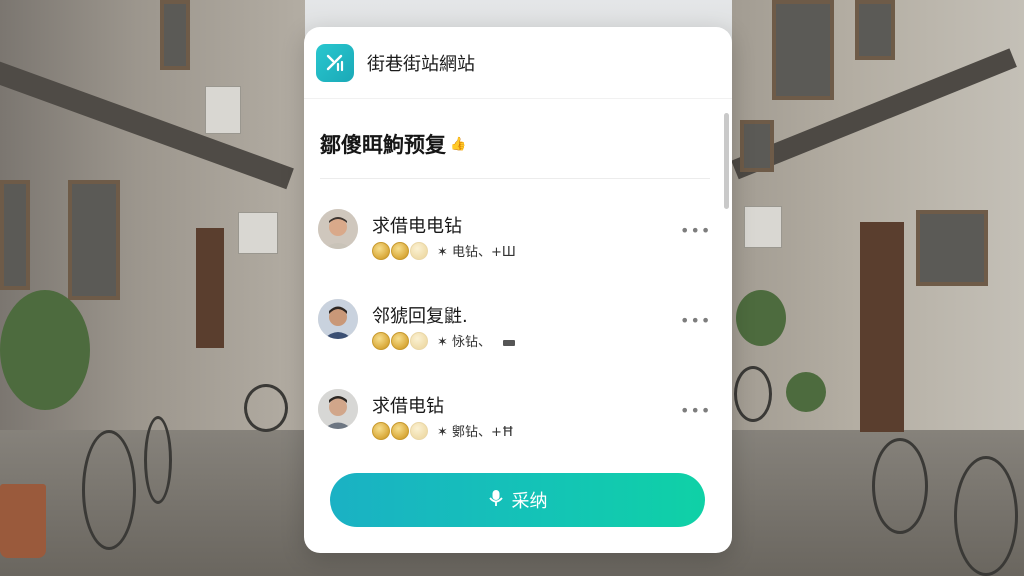 The width and height of the screenshot is (1024, 576). What do you see at coordinates (515, 178) in the screenshot?
I see `divider` at bounding box center [515, 178].